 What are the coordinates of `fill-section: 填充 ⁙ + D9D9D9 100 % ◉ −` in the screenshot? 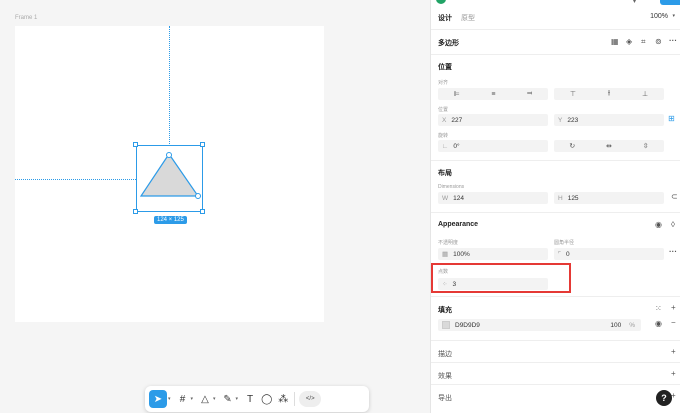 It's located at (555, 319).